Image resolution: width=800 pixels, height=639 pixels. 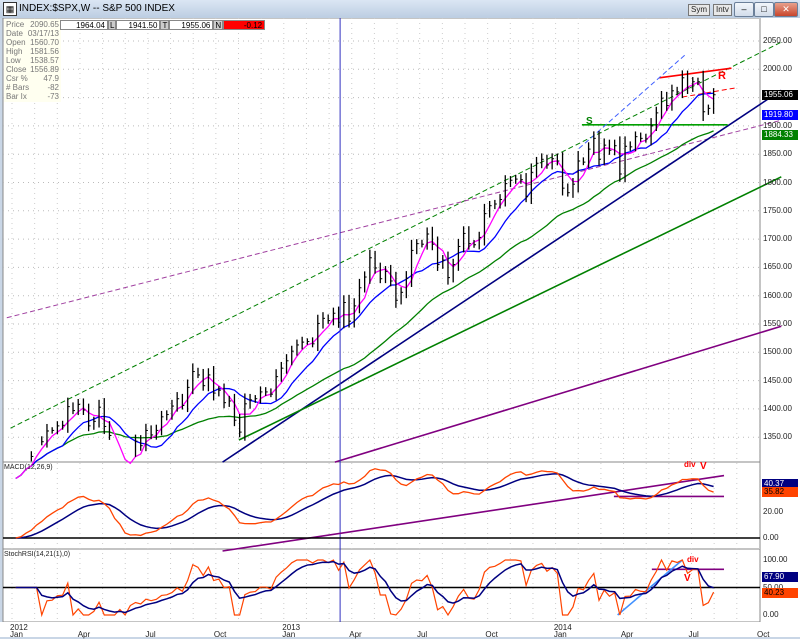 What do you see at coordinates (722, 76) in the screenshot?
I see `resistance-annotation: R` at bounding box center [722, 76].